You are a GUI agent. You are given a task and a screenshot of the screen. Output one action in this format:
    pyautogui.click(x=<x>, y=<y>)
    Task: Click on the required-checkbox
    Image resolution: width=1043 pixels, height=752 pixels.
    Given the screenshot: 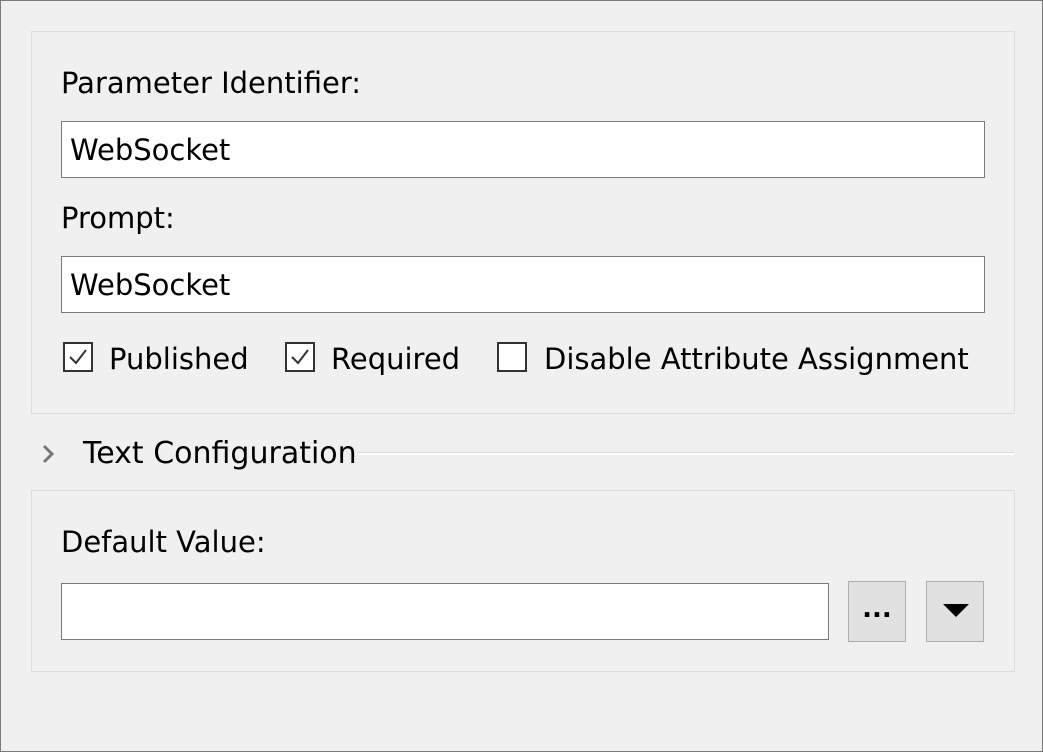 What is the action you would take?
    pyautogui.click(x=300, y=357)
    